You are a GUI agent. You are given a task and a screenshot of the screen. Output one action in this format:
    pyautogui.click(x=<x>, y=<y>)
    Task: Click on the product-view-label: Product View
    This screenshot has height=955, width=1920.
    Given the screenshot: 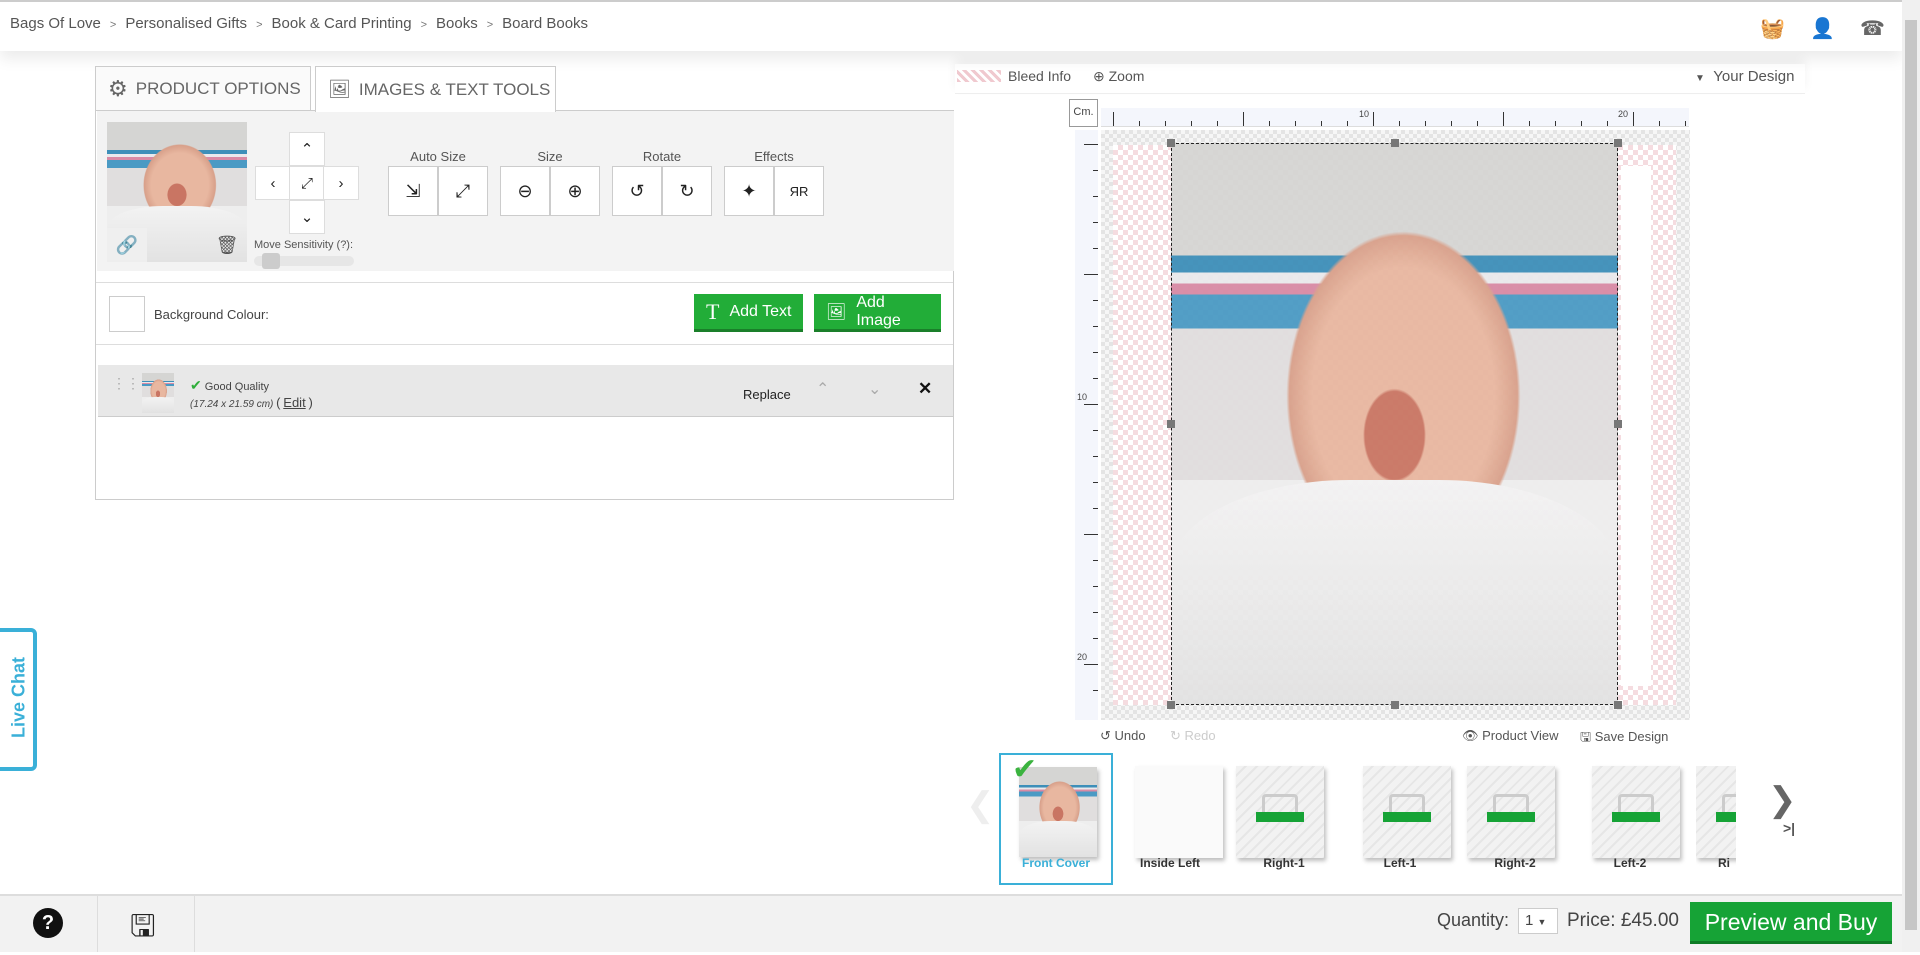 What is the action you would take?
    pyautogui.click(x=1520, y=735)
    